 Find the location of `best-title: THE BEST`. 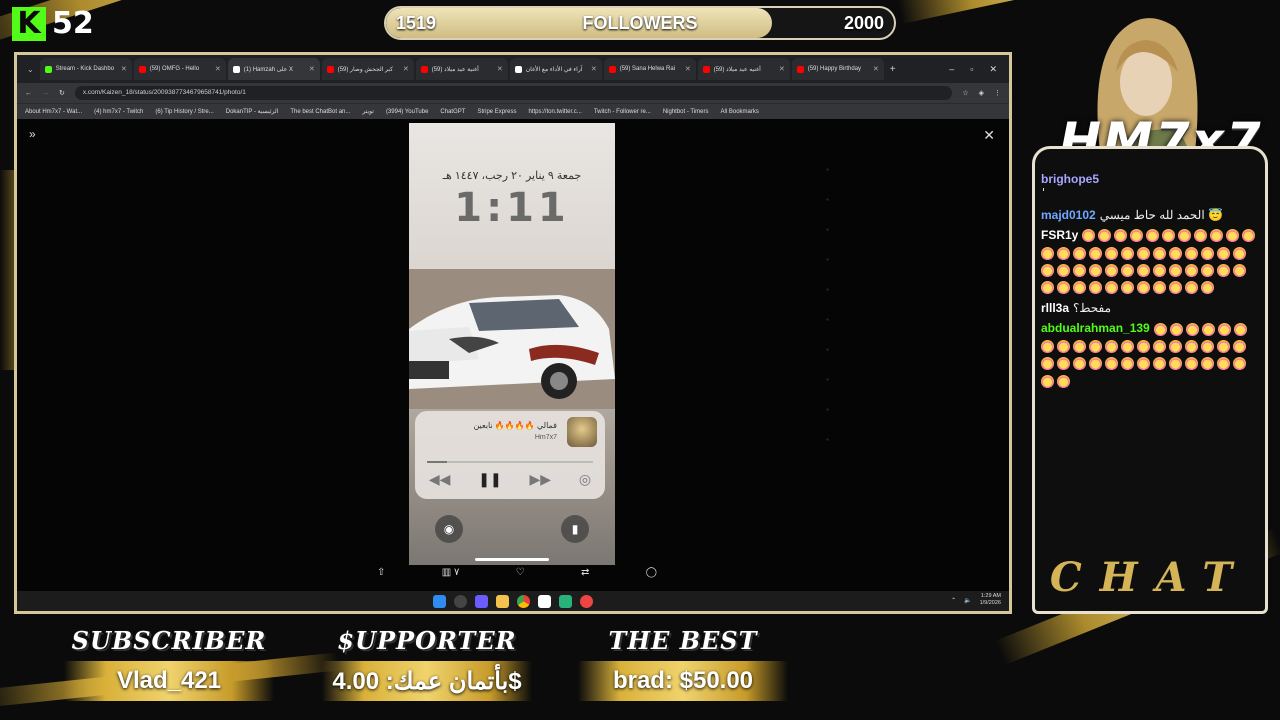

best-title: THE BEST is located at coordinates (683, 640).